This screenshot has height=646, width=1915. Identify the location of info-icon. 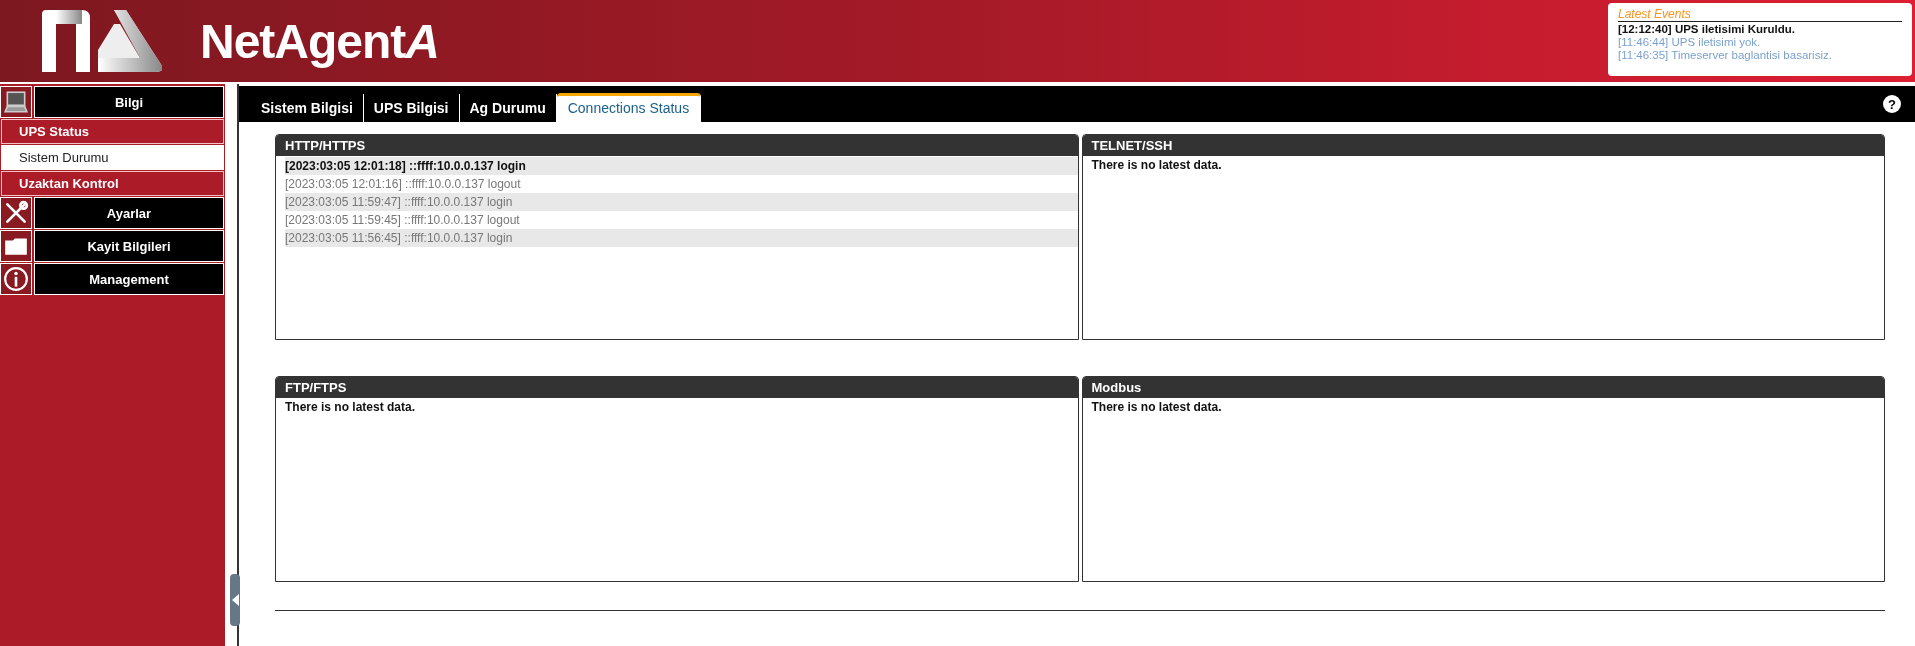
(16, 279).